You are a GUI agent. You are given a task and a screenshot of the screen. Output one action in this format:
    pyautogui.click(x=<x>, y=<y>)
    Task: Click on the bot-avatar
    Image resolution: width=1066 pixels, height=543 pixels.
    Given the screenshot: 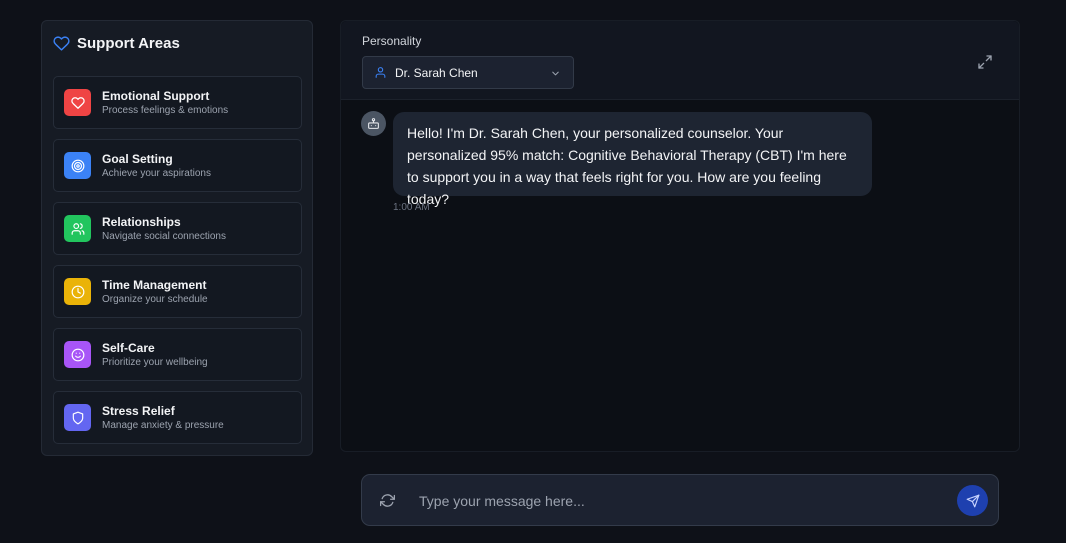 What is the action you would take?
    pyautogui.click(x=373, y=123)
    